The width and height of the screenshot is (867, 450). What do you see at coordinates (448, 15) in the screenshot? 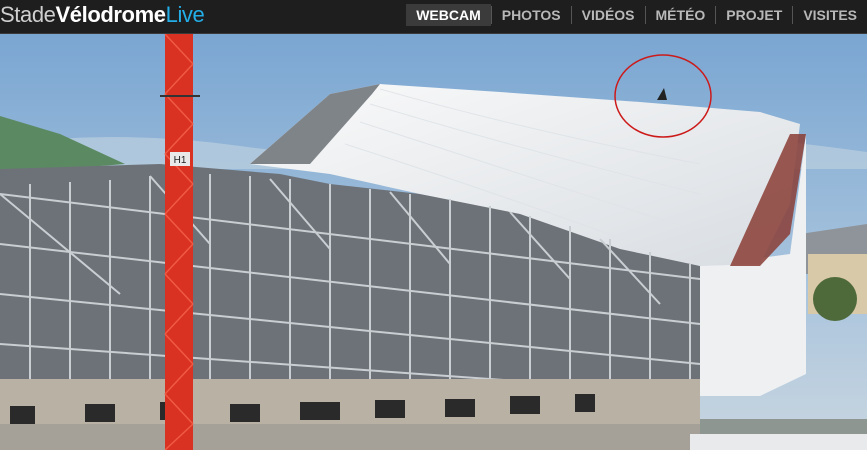
I see `nav-webcam: WEBCAM` at bounding box center [448, 15].